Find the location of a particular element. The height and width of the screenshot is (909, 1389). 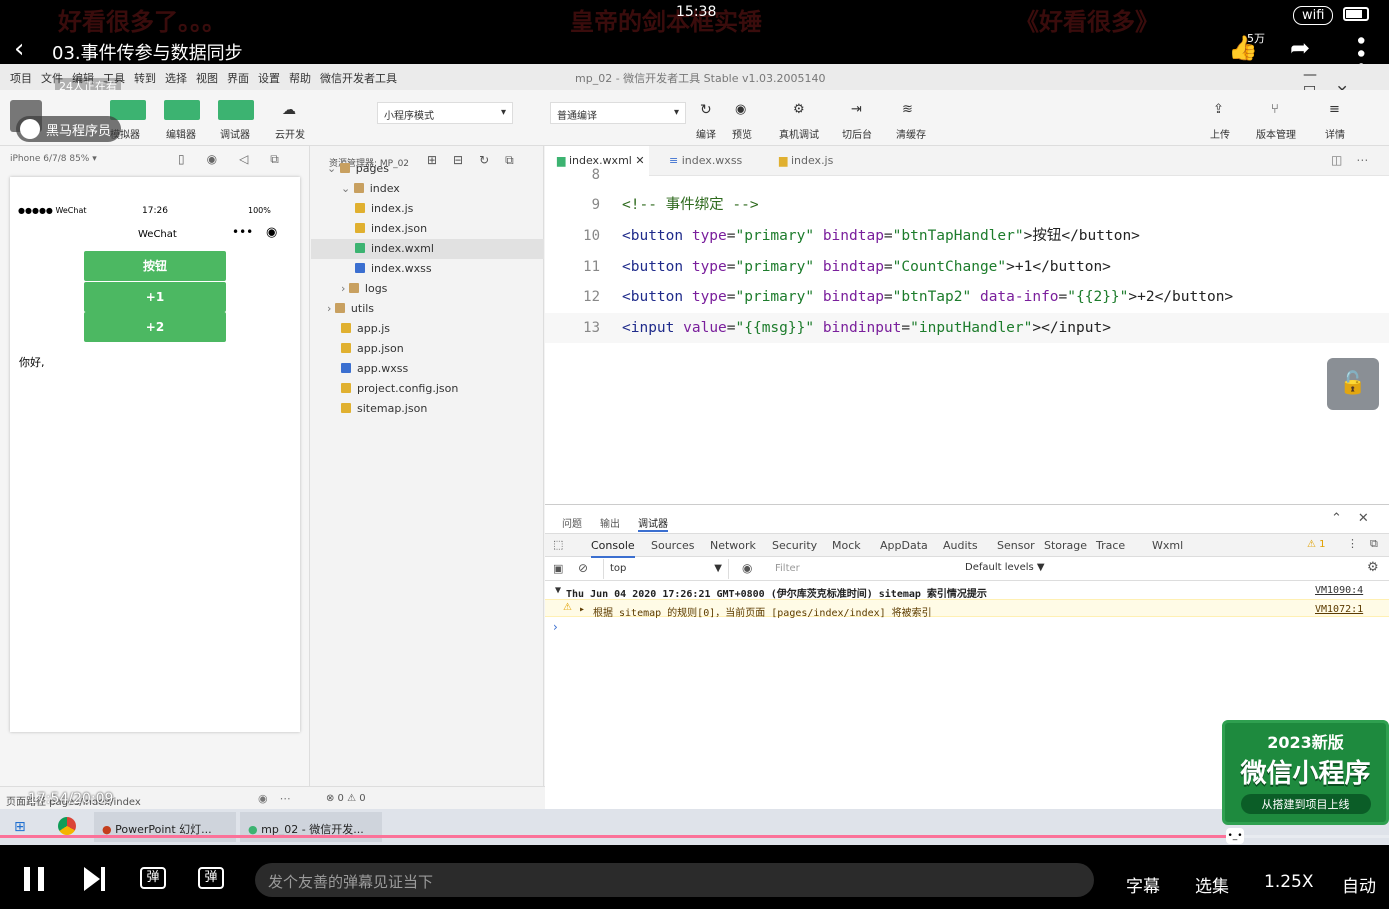

share-icon: ➦ is located at coordinates (1300, 48).